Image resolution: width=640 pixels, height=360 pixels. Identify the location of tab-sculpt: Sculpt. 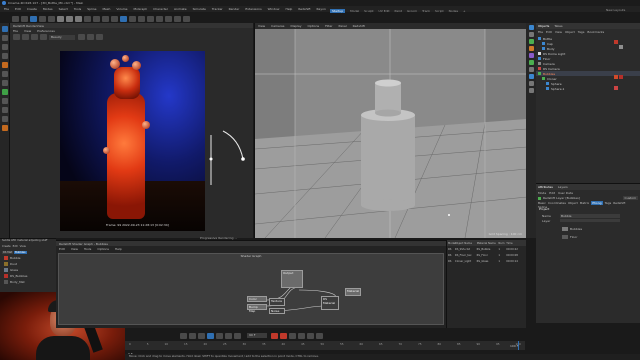
(368, 11).